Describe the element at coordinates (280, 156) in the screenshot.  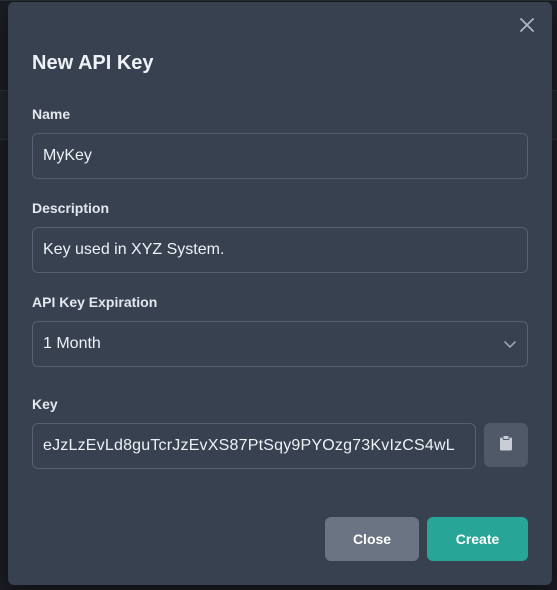
I see `name-input: MyKey` at that location.